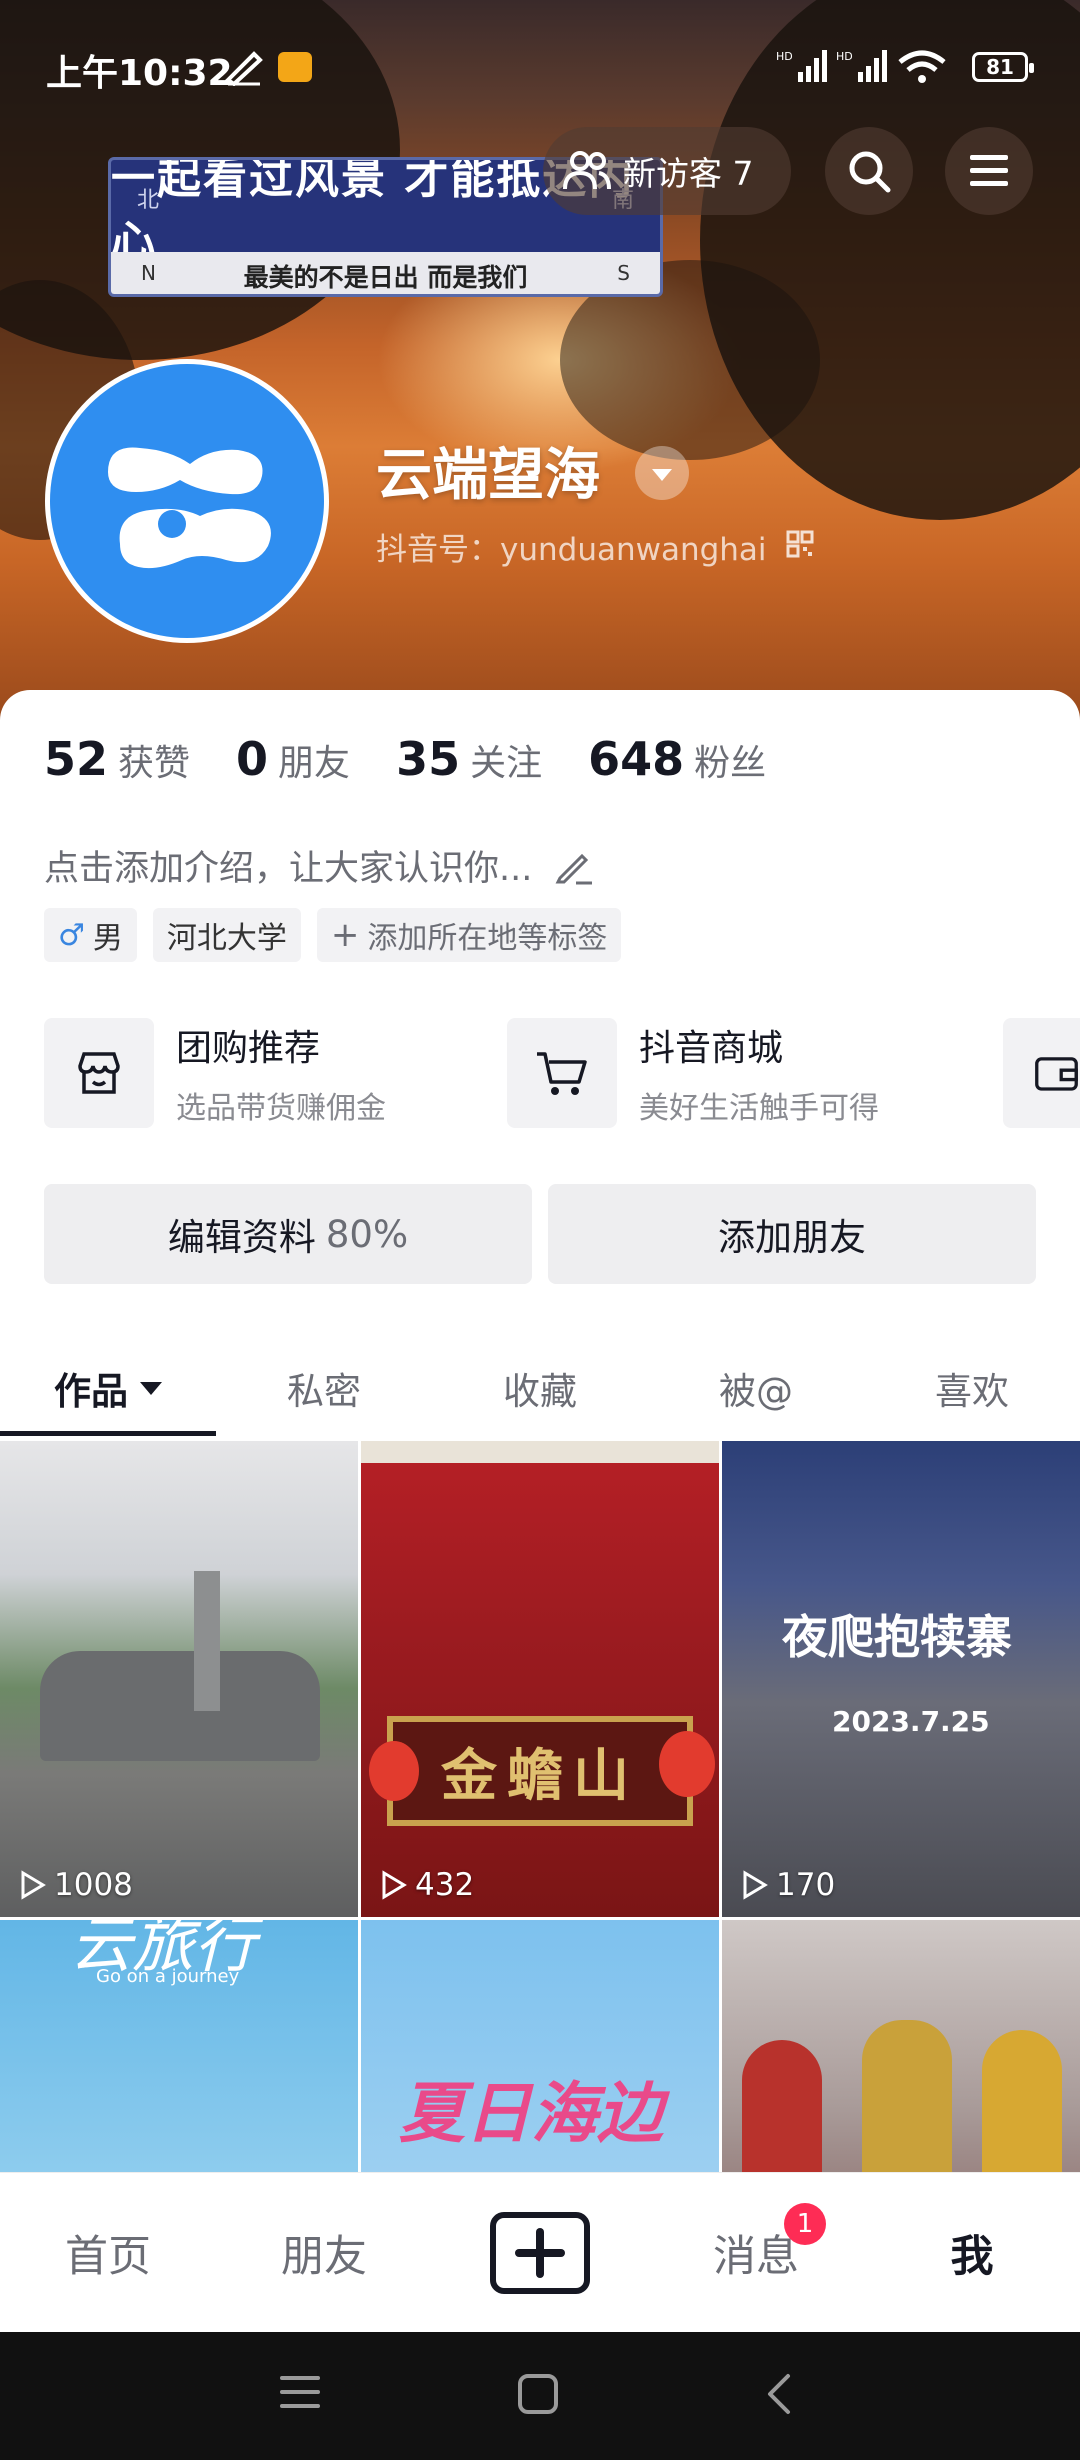 Image resolution: width=1080 pixels, height=2460 pixels. What do you see at coordinates (99, 1073) in the screenshot?
I see `store-icon` at bounding box center [99, 1073].